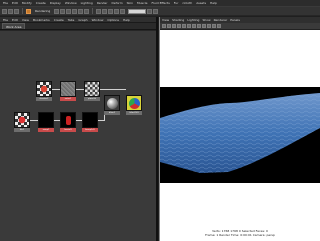  What do you see at coordinates (57, 11) in the screenshot?
I see `select-tool-icon` at bounding box center [57, 11].